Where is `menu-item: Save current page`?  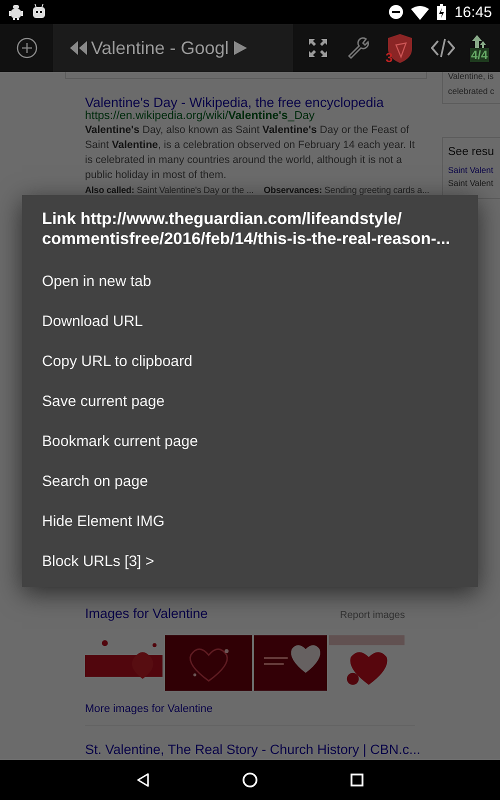 menu-item: Save current page is located at coordinates (250, 401).